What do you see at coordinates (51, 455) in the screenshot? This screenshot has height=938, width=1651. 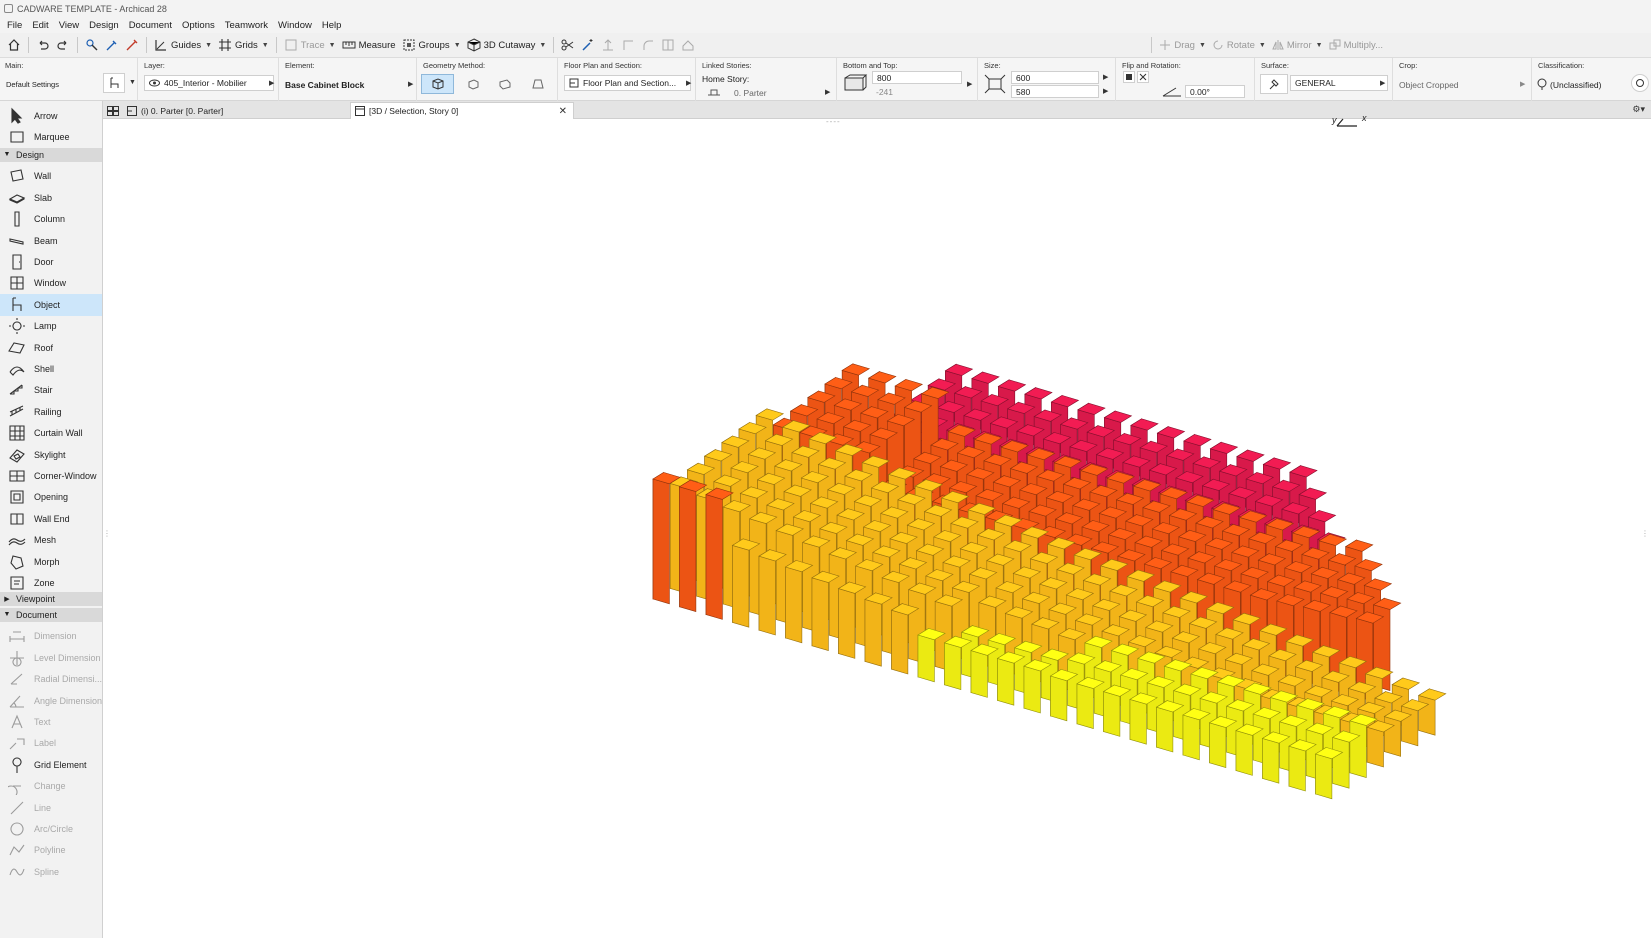 I see `tool-skylight: Skylight` at bounding box center [51, 455].